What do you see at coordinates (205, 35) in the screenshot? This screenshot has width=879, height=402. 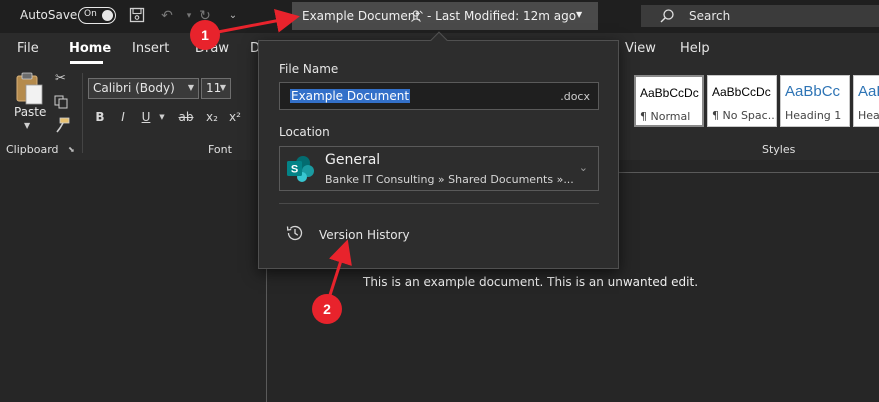 I see `callout-badge-1: 1` at bounding box center [205, 35].